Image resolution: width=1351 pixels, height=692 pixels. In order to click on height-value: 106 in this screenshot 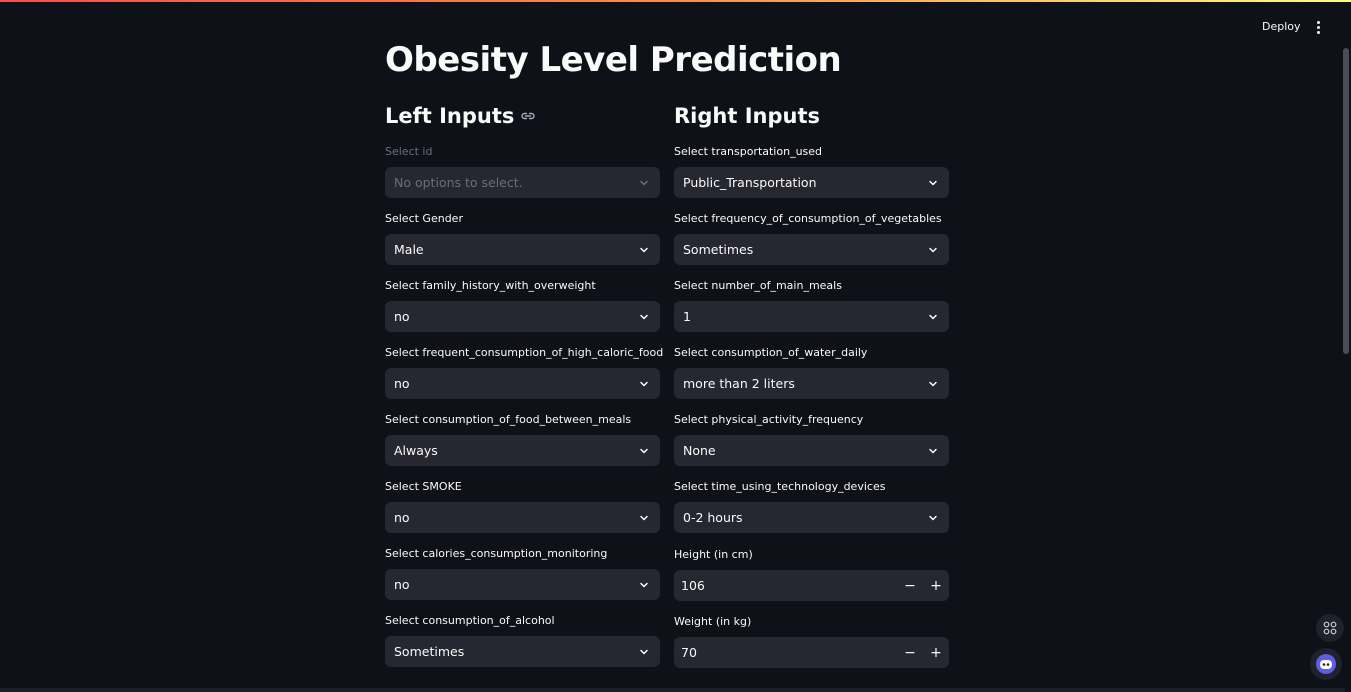, I will do `click(785, 585)`.